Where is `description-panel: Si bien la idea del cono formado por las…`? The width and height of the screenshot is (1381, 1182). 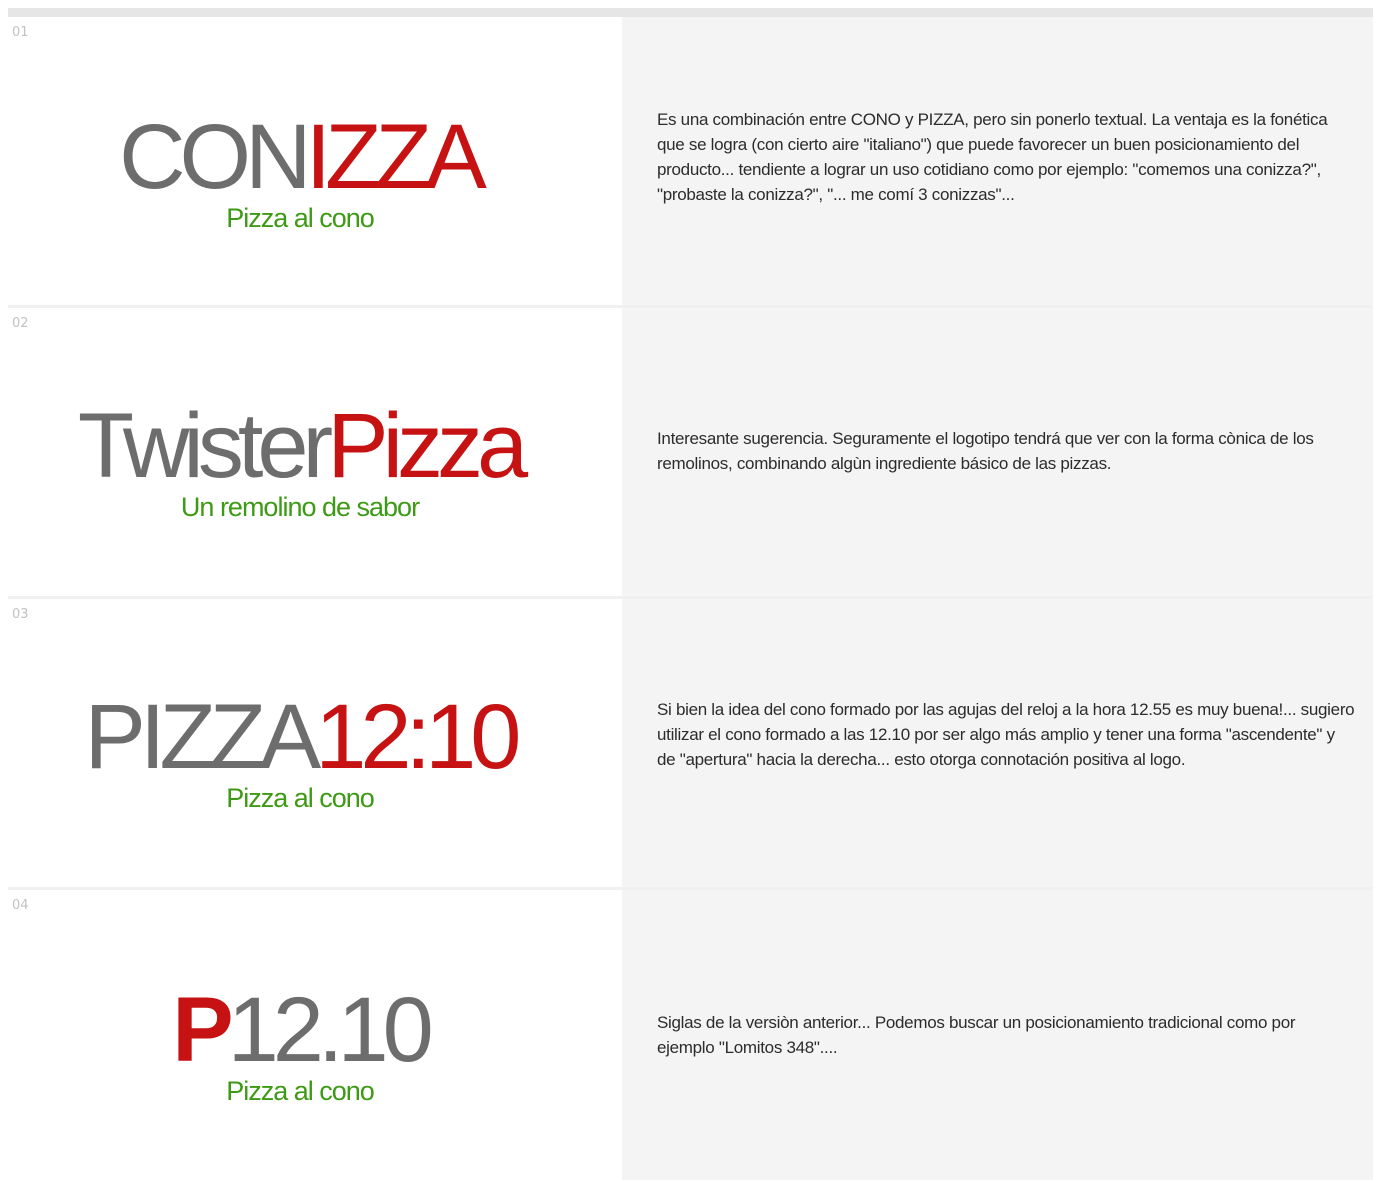
description-panel: Si bien la idea del cono formado por las… is located at coordinates (997, 743).